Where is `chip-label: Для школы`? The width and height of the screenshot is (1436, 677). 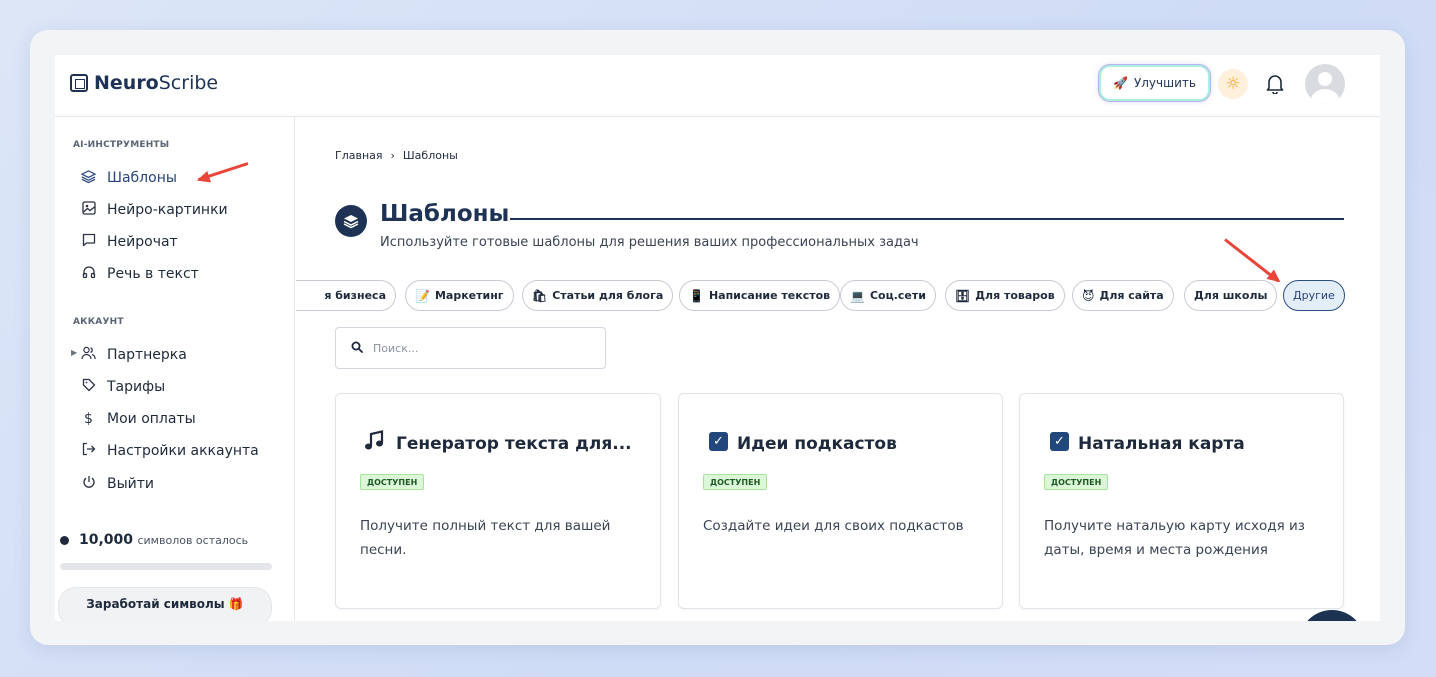 chip-label: Для школы is located at coordinates (1231, 295).